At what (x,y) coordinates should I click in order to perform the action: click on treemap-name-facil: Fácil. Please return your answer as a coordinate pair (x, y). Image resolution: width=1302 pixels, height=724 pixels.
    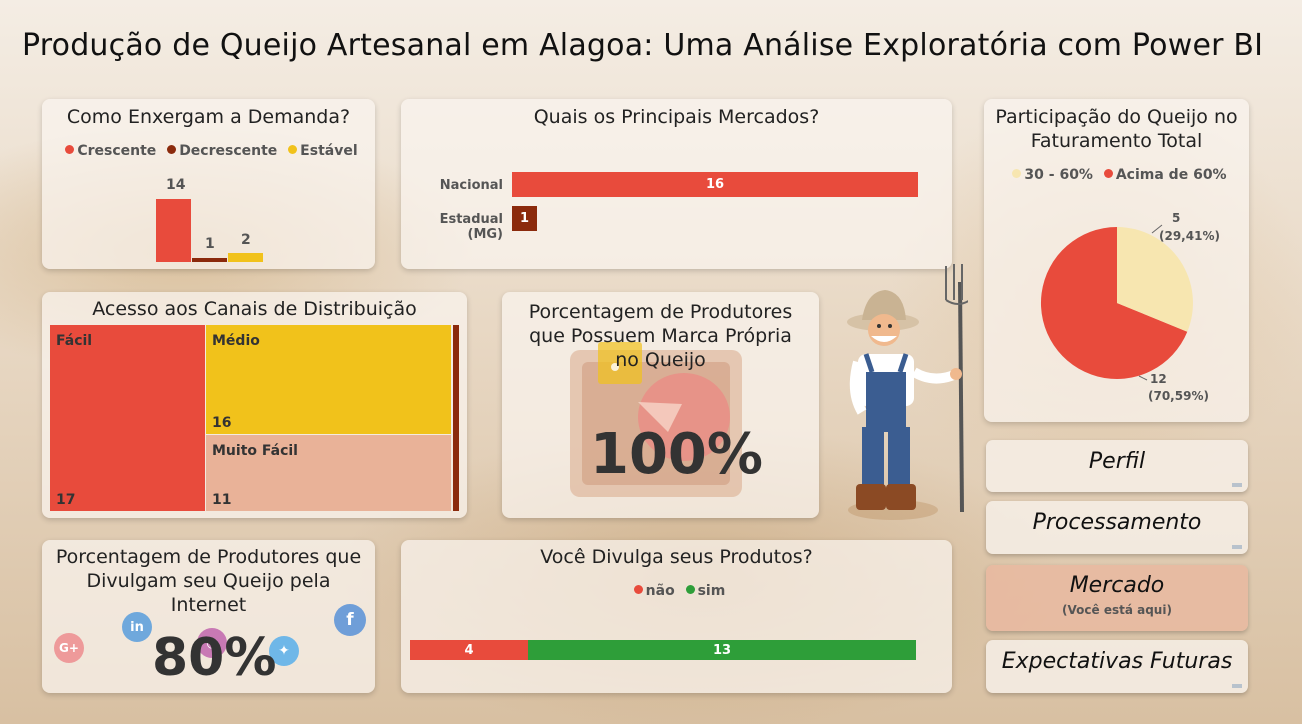
    Looking at the image, I should click on (74, 341).